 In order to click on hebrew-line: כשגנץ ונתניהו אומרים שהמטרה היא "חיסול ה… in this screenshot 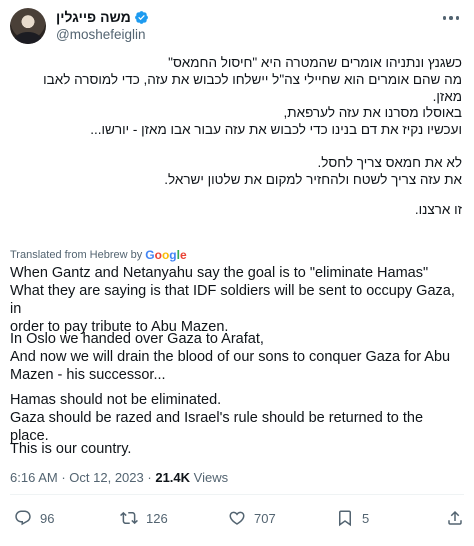, I will do `click(315, 62)`.